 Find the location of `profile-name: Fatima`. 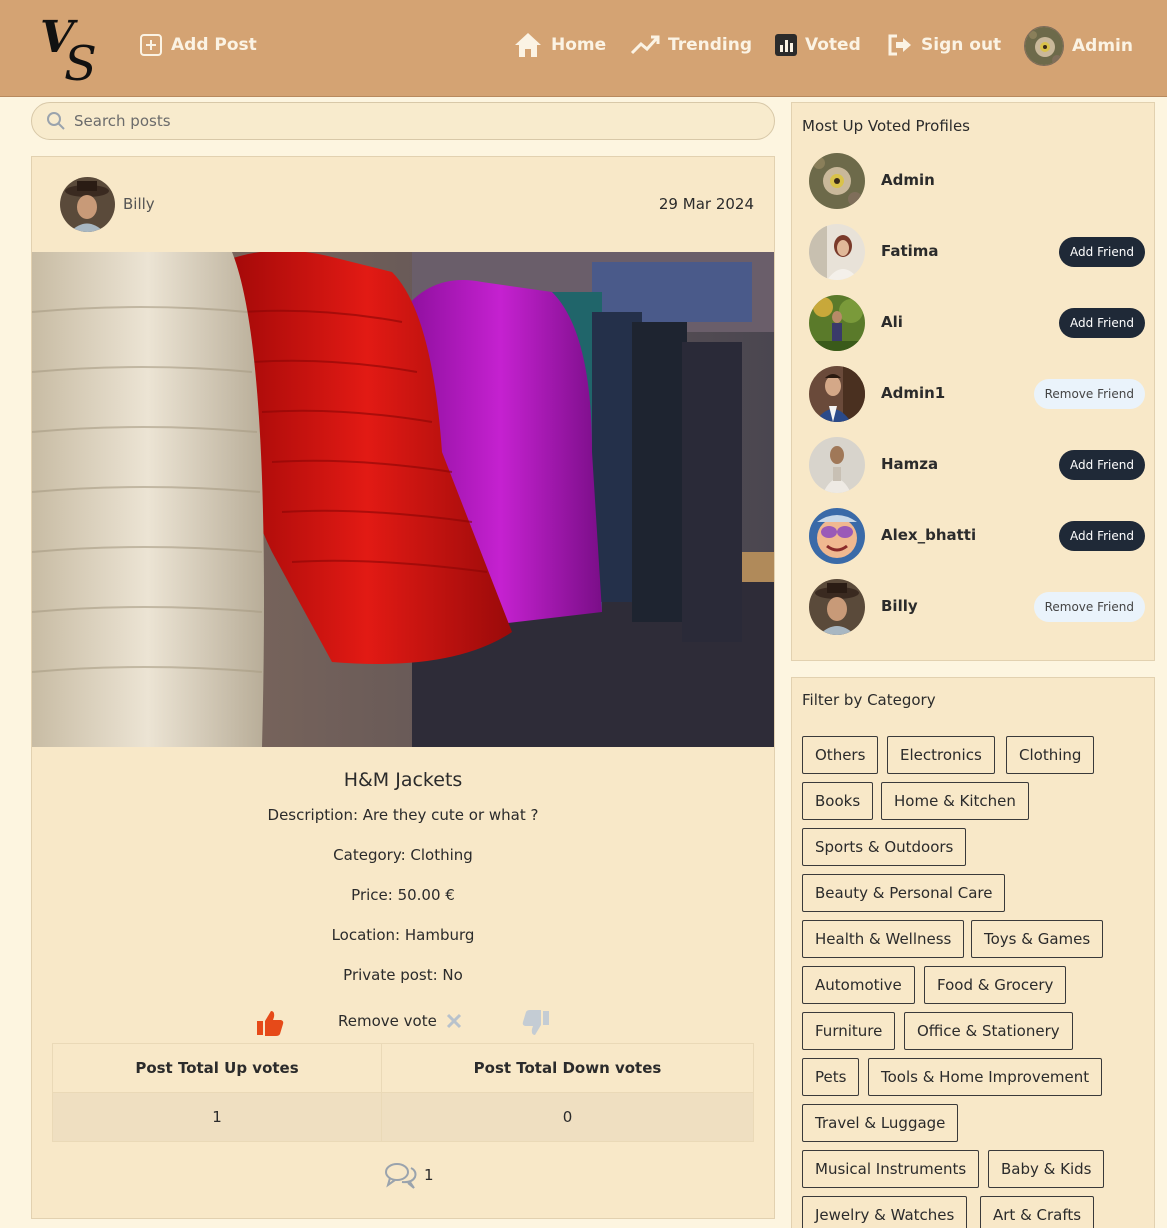

profile-name: Fatima is located at coordinates (910, 251).